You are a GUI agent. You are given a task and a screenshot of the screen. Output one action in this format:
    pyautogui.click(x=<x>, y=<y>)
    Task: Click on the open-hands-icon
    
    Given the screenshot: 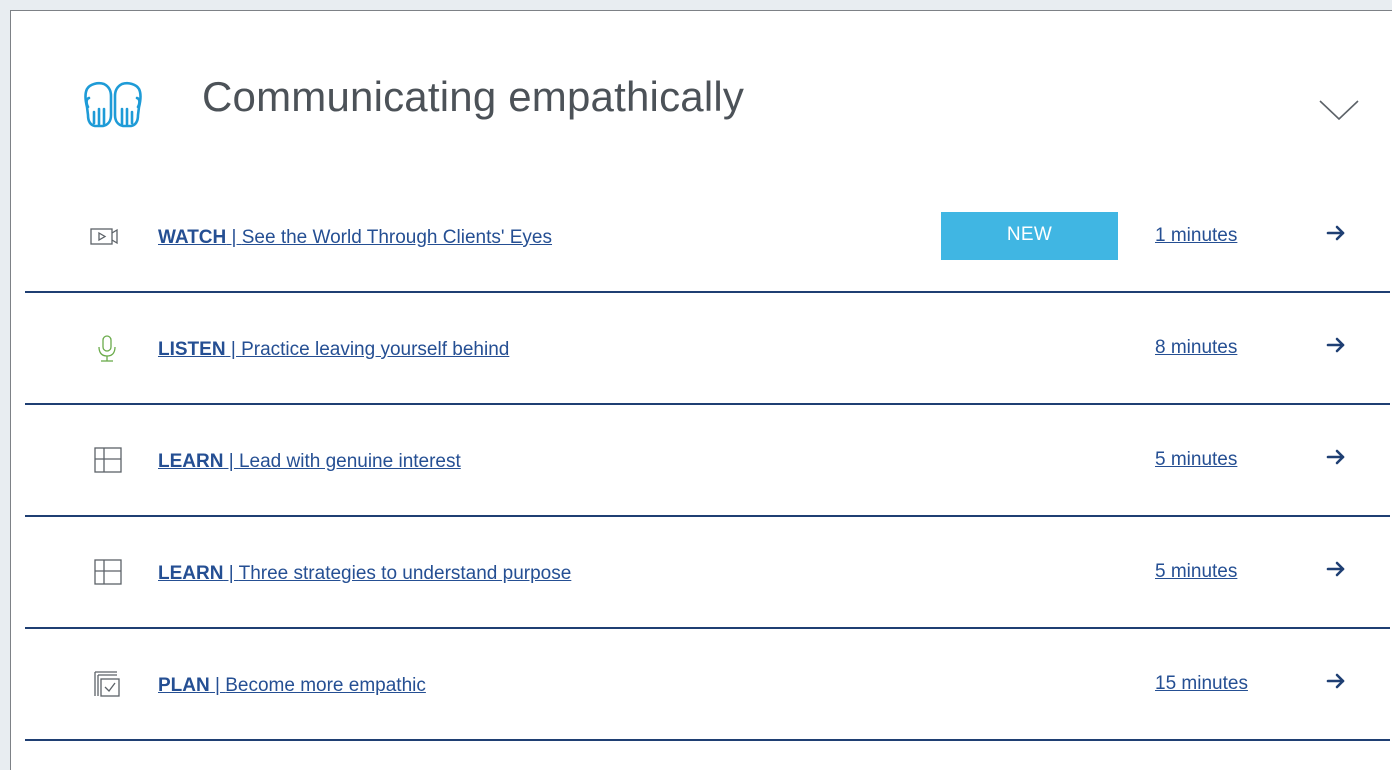 What is the action you would take?
    pyautogui.click(x=113, y=104)
    